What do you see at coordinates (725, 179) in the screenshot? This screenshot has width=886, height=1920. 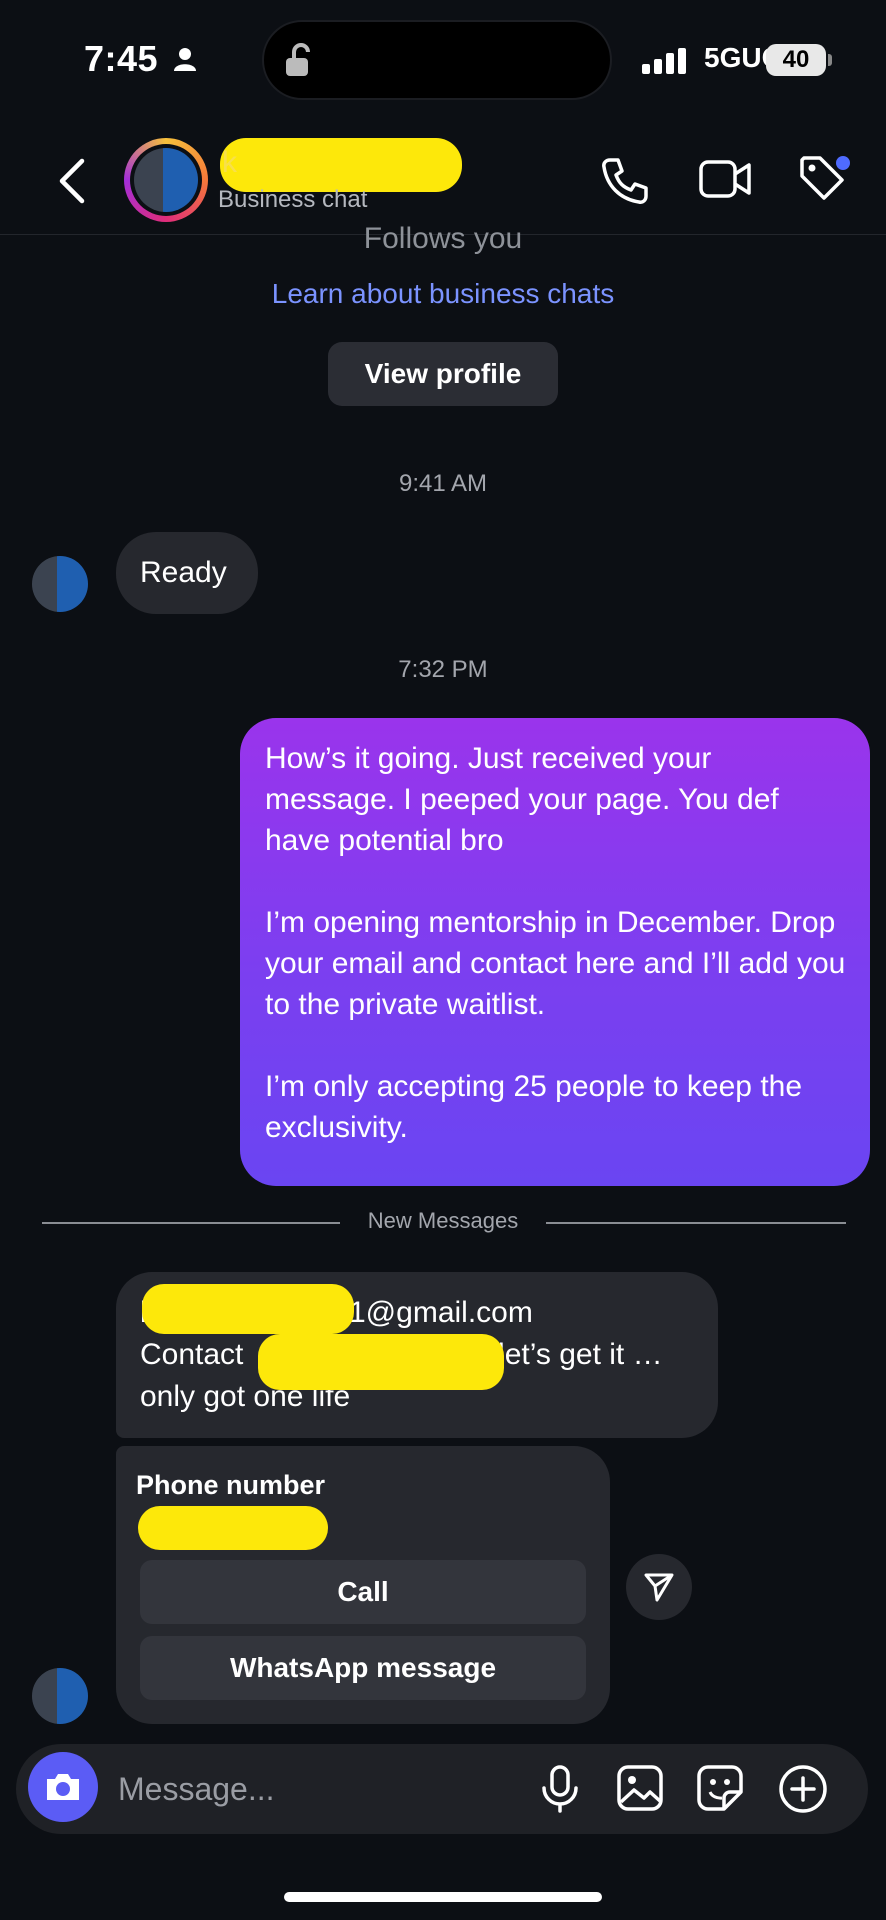 I see `video-icon` at bounding box center [725, 179].